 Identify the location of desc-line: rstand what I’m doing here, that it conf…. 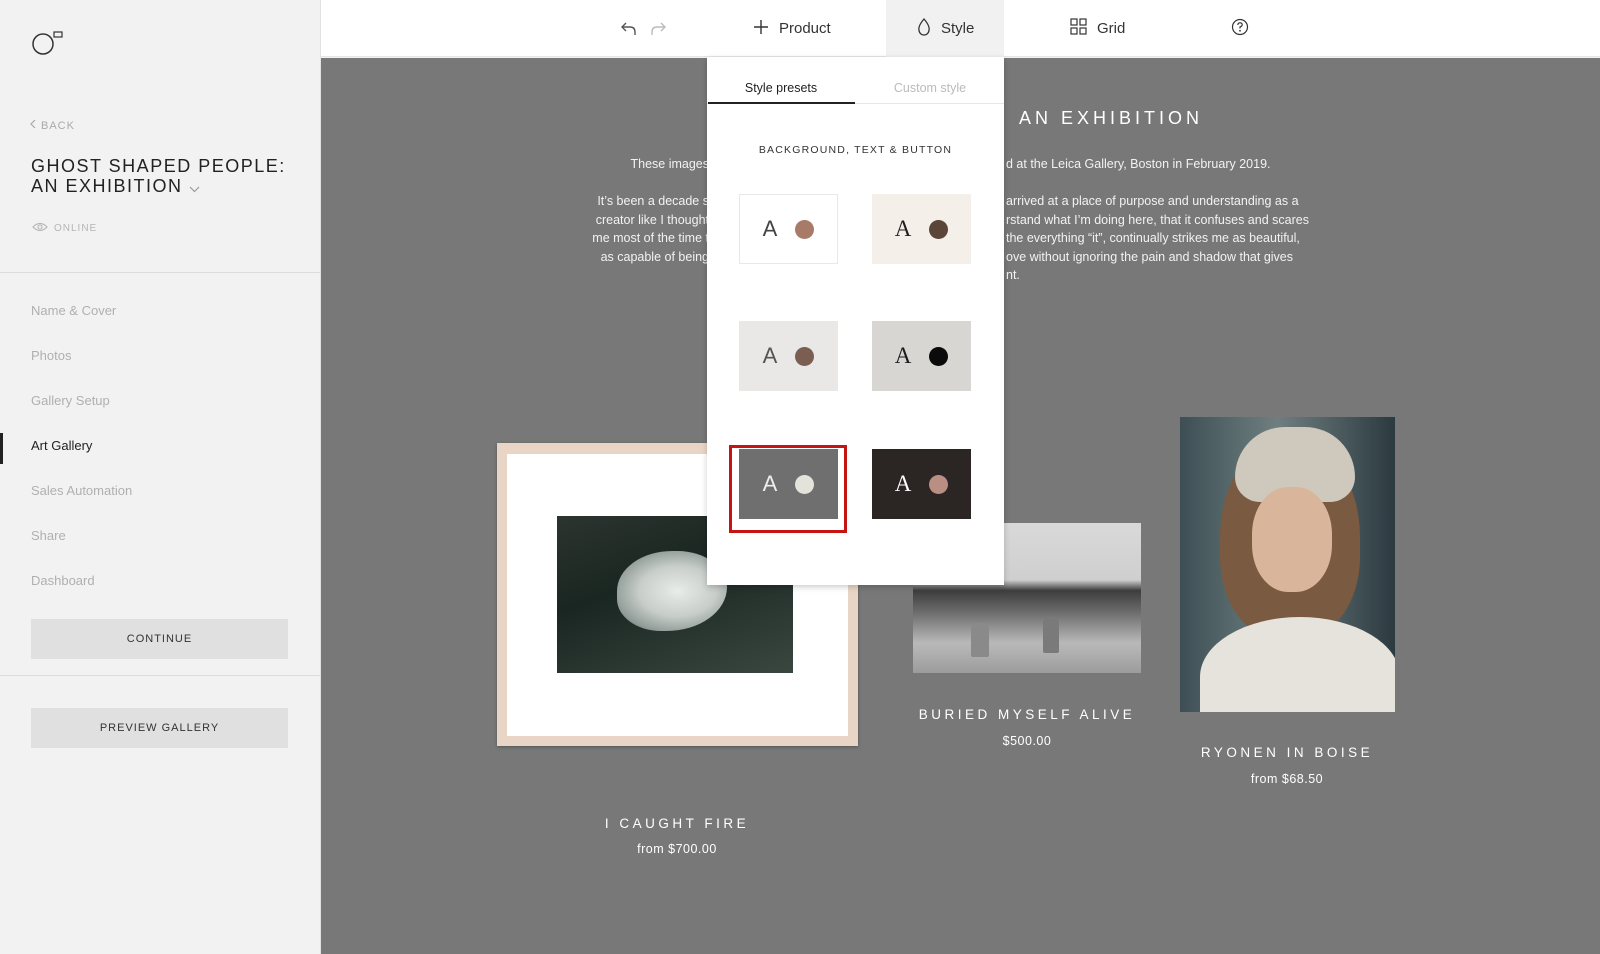
(1157, 219).